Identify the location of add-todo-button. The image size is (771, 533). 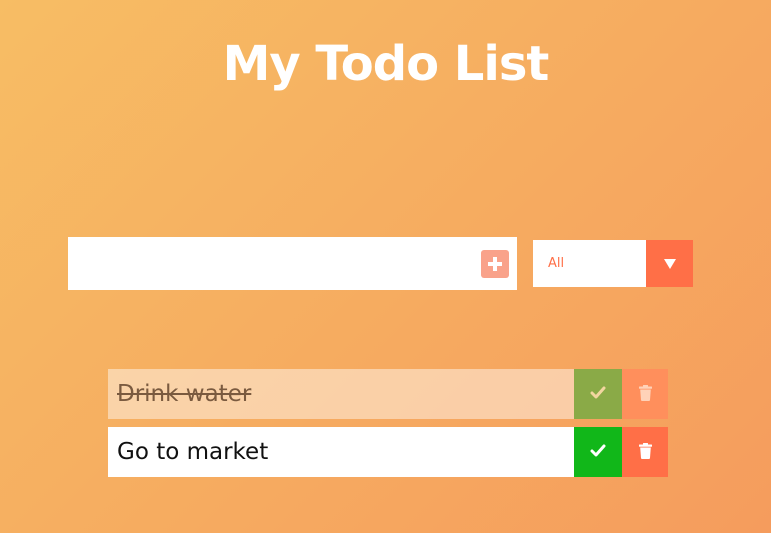
(495, 263).